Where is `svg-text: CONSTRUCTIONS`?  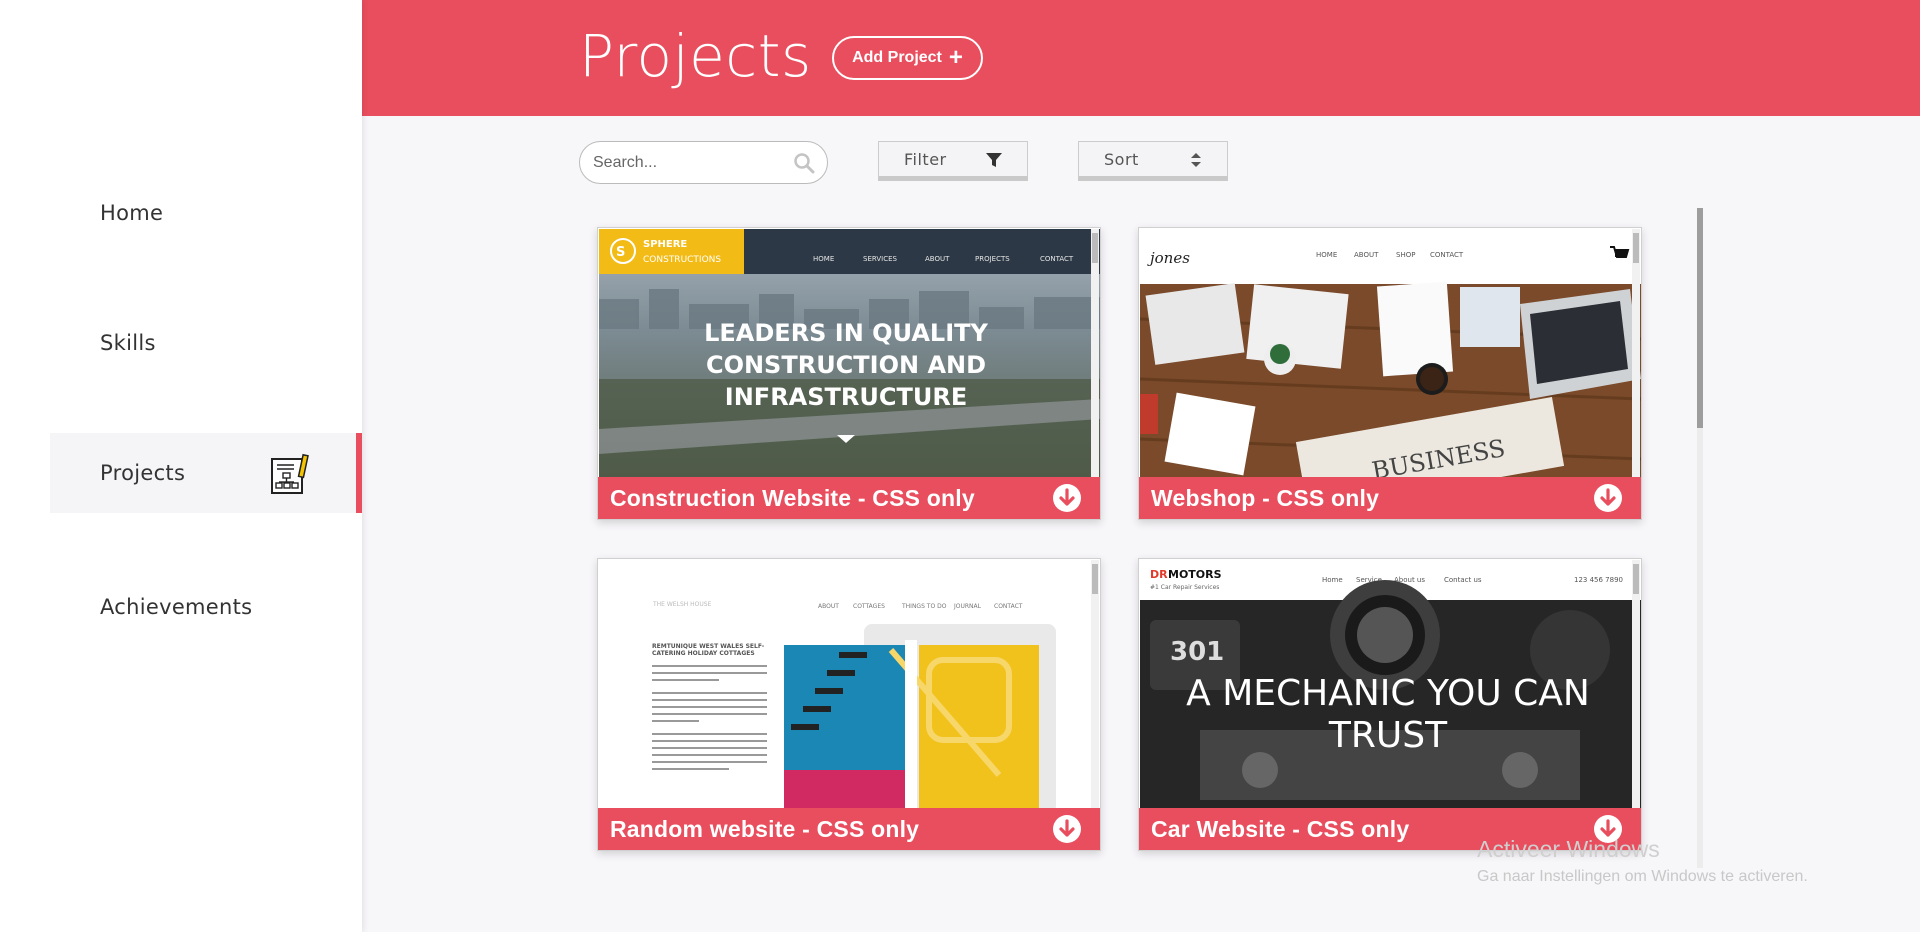 svg-text: CONSTRUCTIONS is located at coordinates (682, 260).